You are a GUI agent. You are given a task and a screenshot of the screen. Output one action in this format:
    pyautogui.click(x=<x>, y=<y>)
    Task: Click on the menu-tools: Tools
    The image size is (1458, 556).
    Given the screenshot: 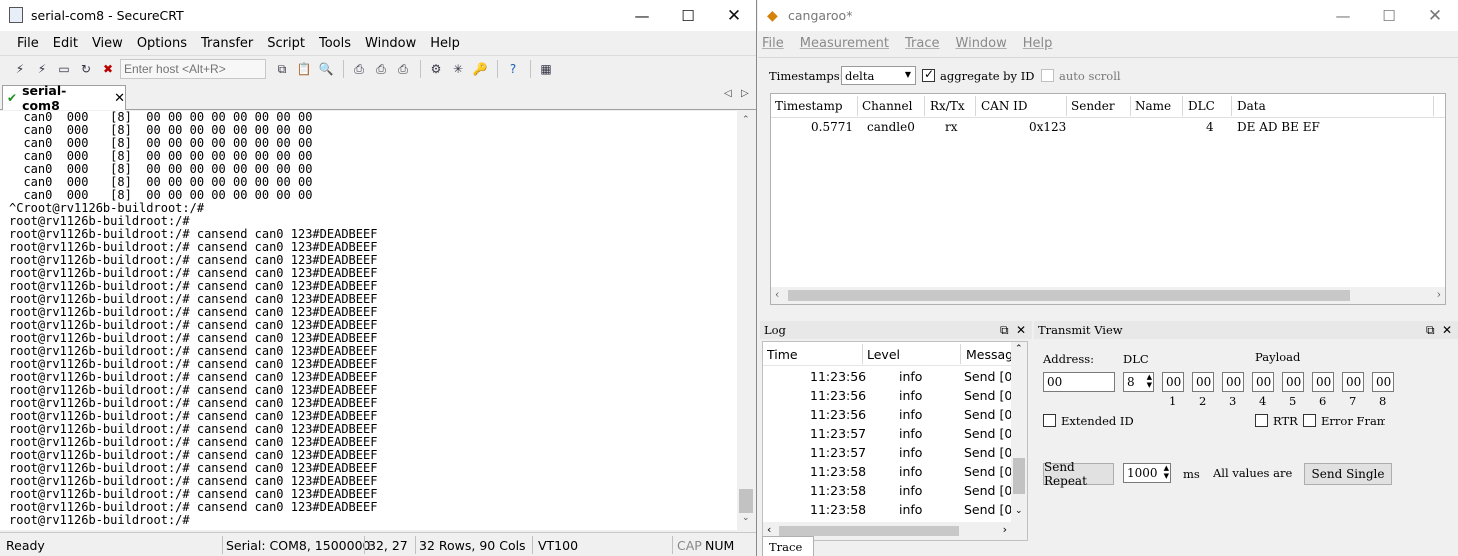 What is the action you would take?
    pyautogui.click(x=335, y=43)
    